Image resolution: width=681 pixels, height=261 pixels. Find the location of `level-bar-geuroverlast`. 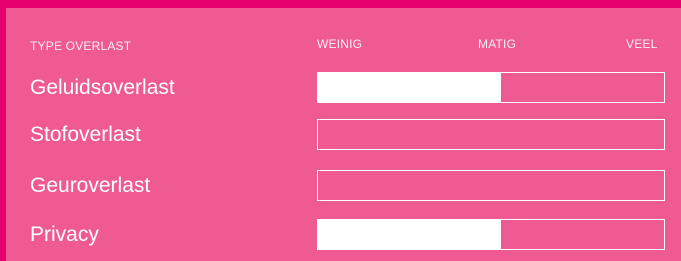

level-bar-geuroverlast is located at coordinates (491, 185).